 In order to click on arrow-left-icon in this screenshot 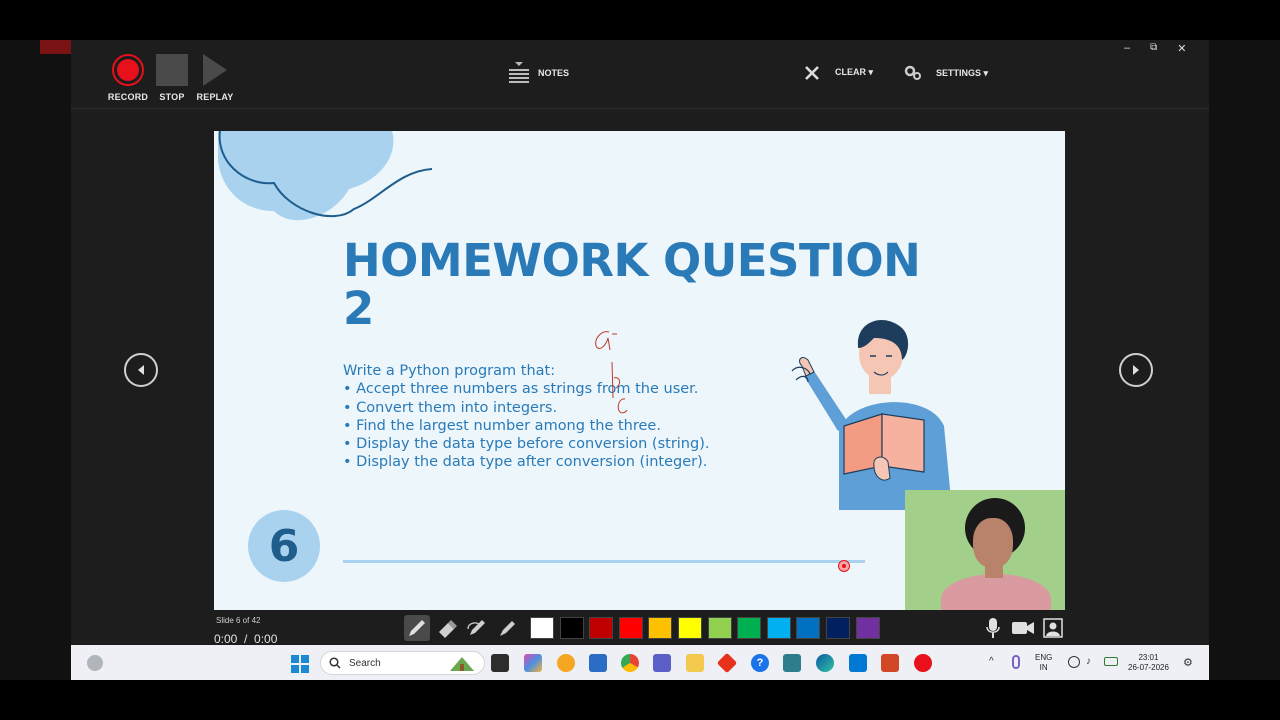, I will do `click(141, 370)`.